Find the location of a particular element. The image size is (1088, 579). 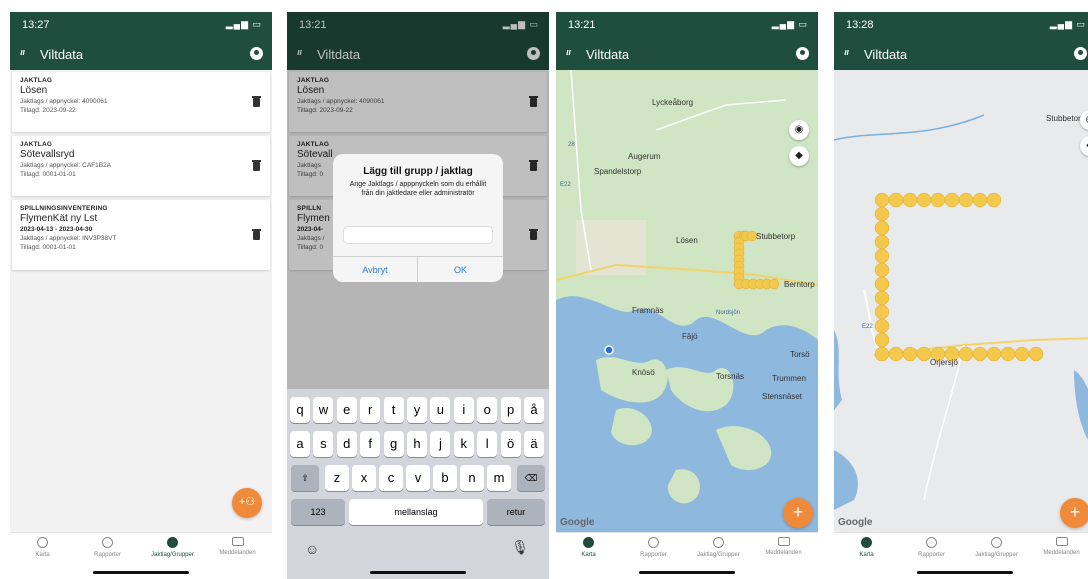

key-f: f is located at coordinates (370, 444).